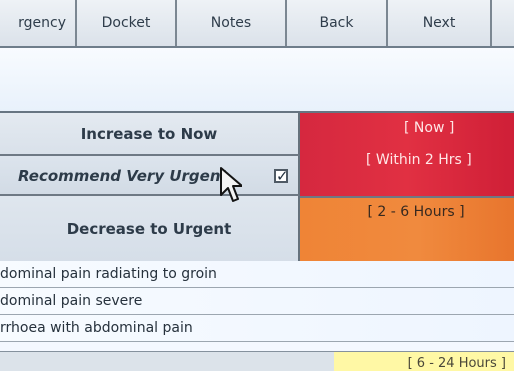 Image resolution: width=514 pixels, height=371 pixels. What do you see at coordinates (232, 23) in the screenshot?
I see `tab-notes: Notes` at bounding box center [232, 23].